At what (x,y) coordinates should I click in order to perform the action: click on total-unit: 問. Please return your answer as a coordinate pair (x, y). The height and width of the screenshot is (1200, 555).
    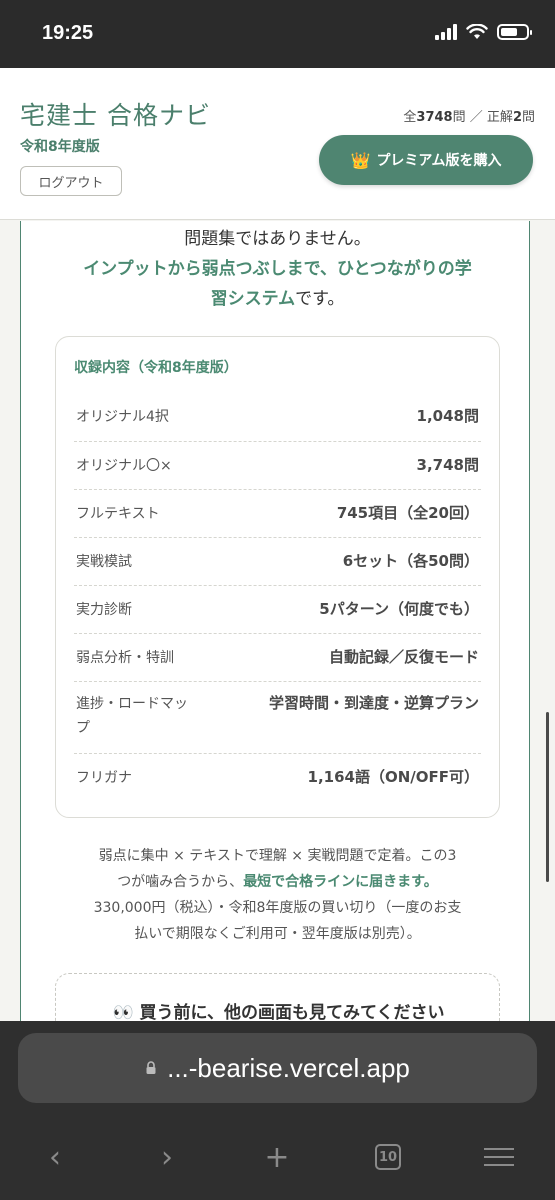
    Looking at the image, I should click on (459, 117).